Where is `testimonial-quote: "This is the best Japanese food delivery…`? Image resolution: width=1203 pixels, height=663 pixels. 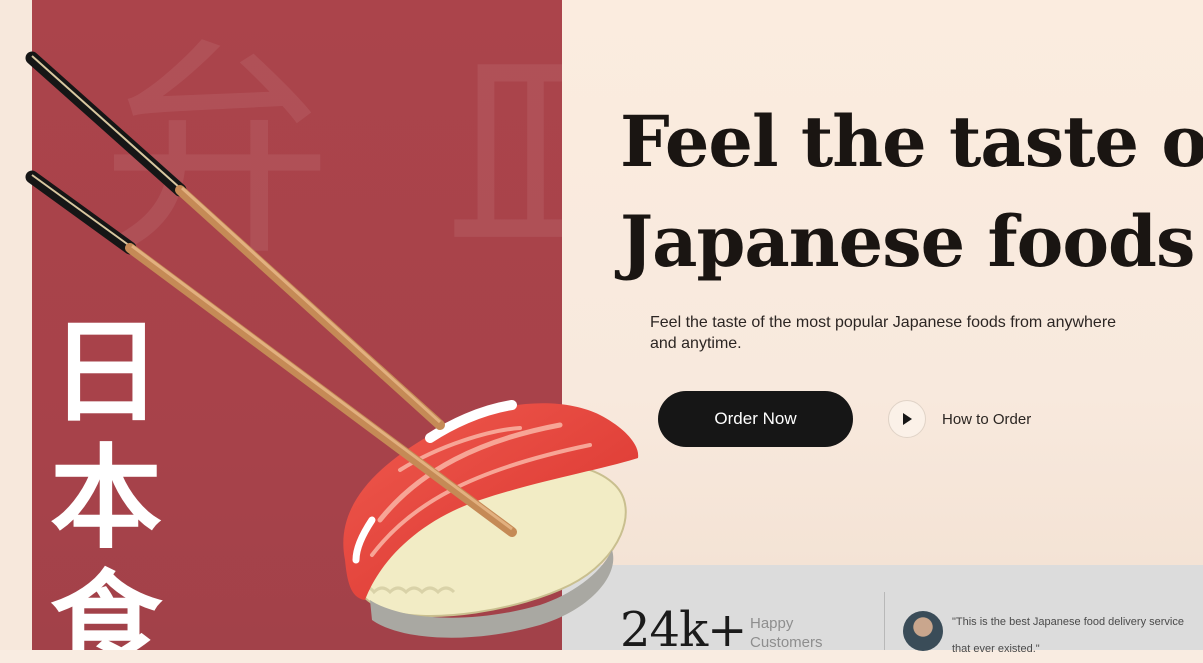 testimonial-quote: "This is the best Japanese food delivery… is located at coordinates (1068, 635).